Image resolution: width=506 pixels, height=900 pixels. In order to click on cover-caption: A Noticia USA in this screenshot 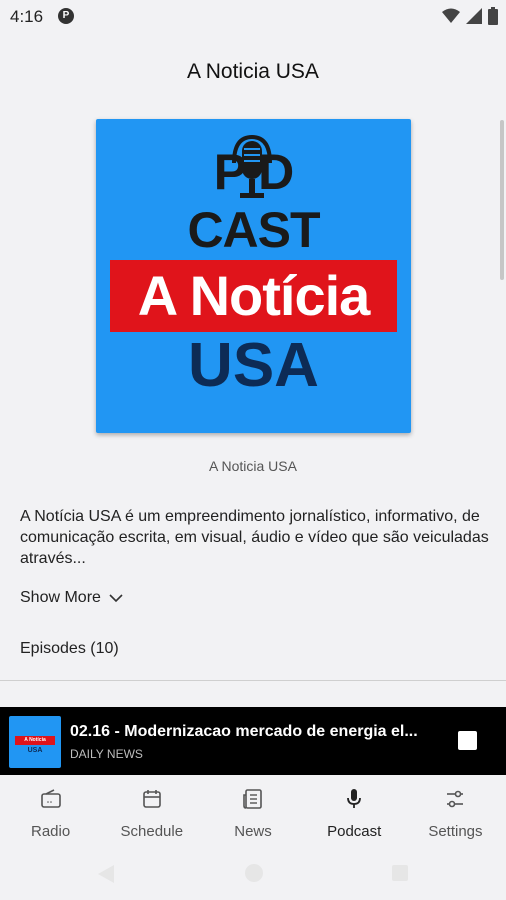, I will do `click(253, 466)`.